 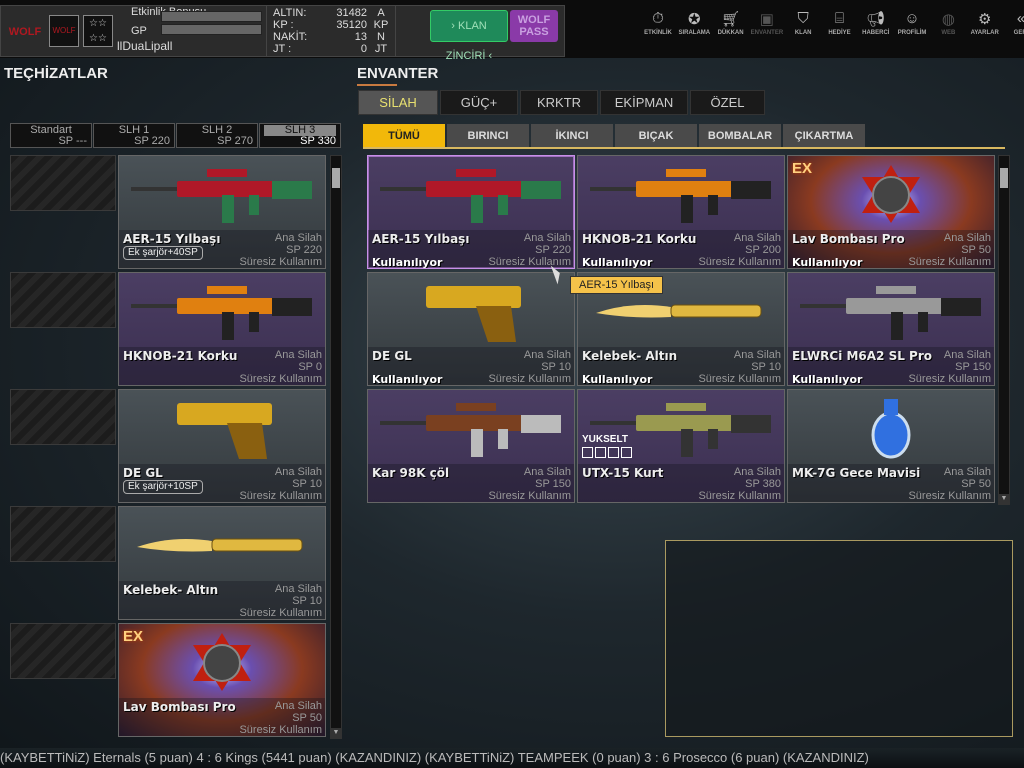 I want to click on subtab-1: BIRINCI, so click(x=488, y=136).